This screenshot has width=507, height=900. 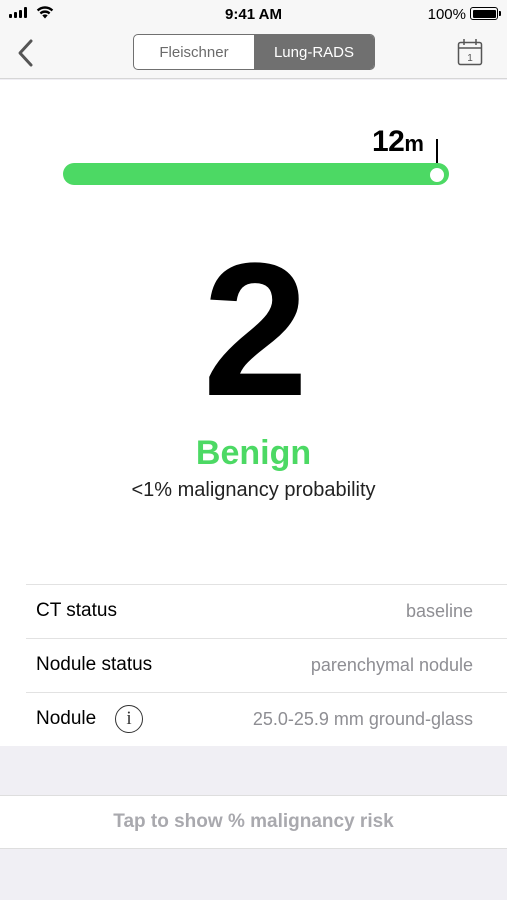 What do you see at coordinates (66, 718) in the screenshot?
I see `detail-label: Nodule` at bounding box center [66, 718].